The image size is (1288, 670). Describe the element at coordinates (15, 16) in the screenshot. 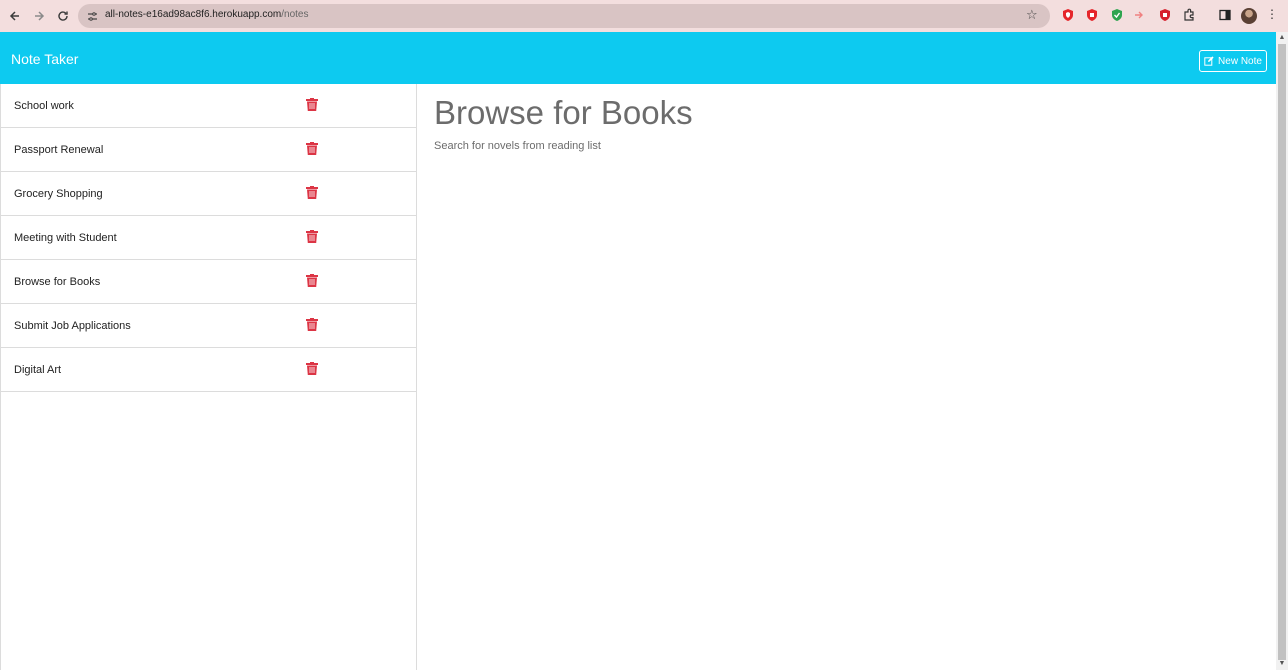

I see `back-icon` at that location.